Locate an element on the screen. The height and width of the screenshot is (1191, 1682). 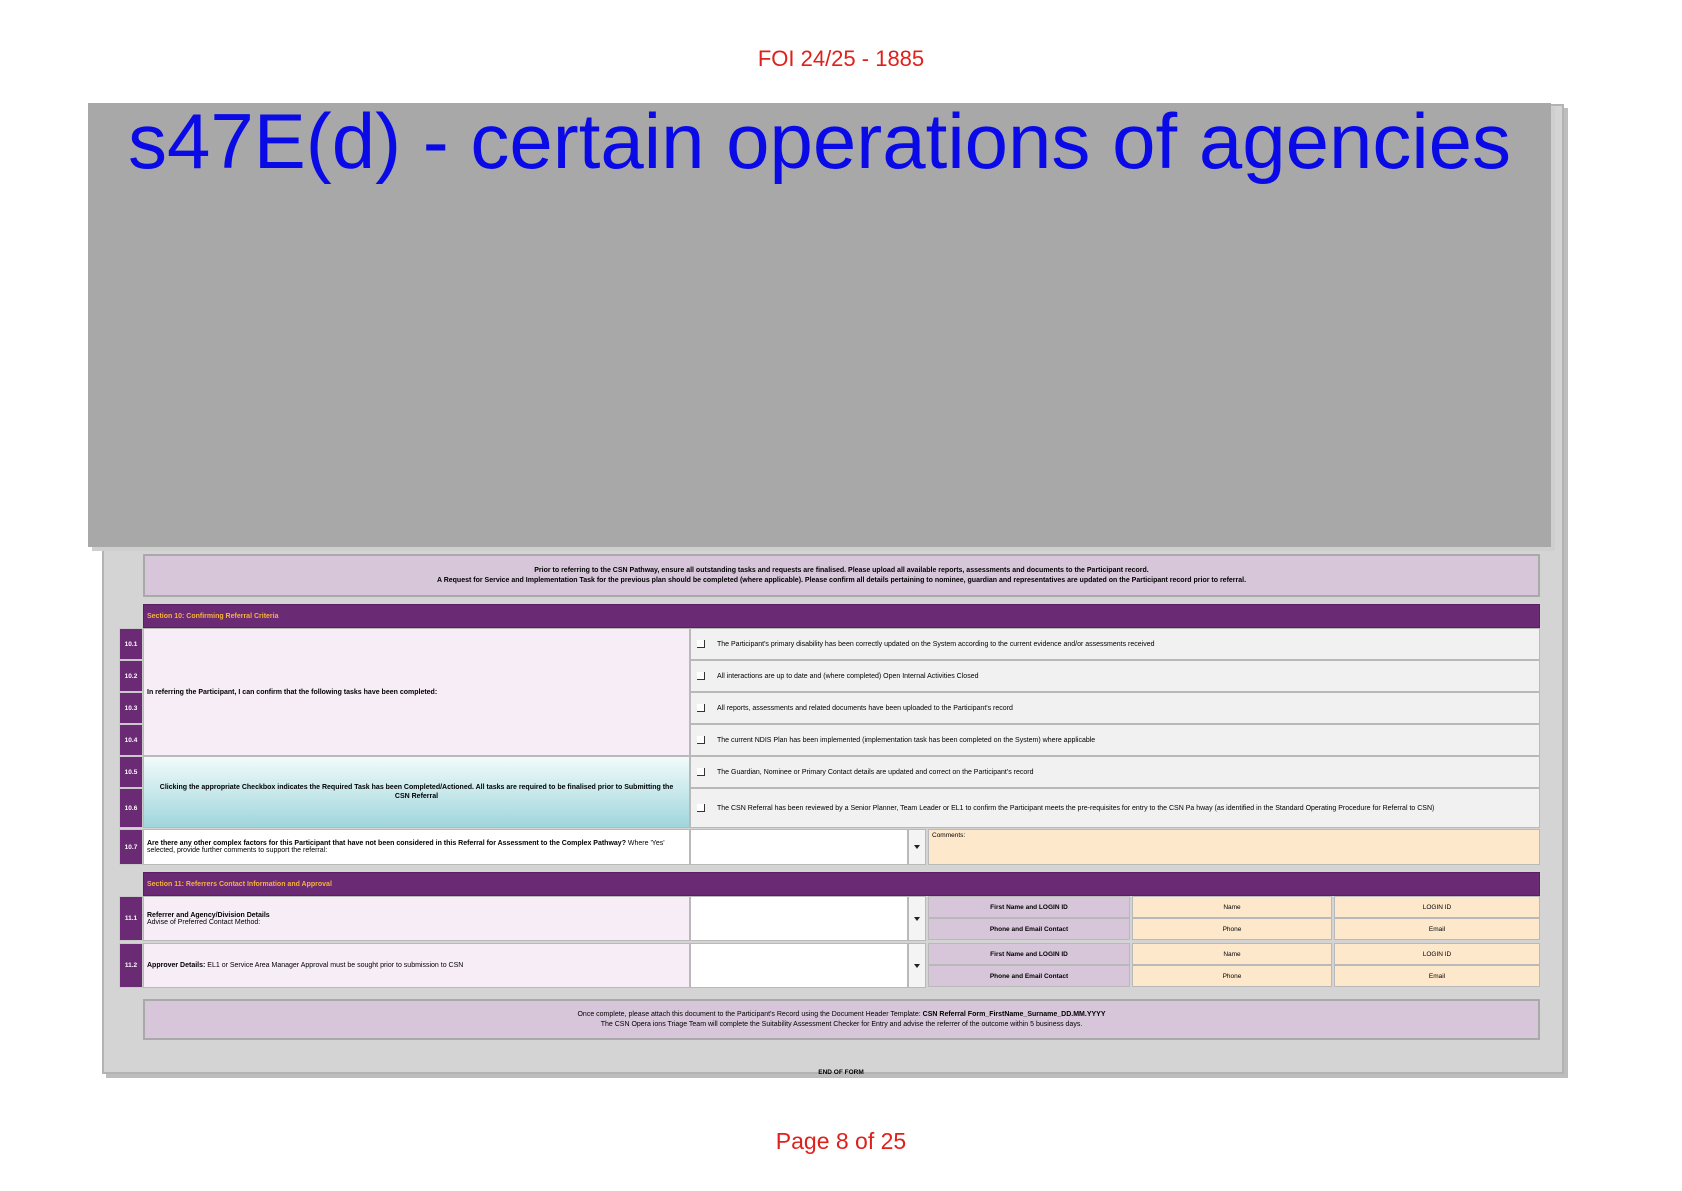
row-number: 10.4 is located at coordinates (131, 740).